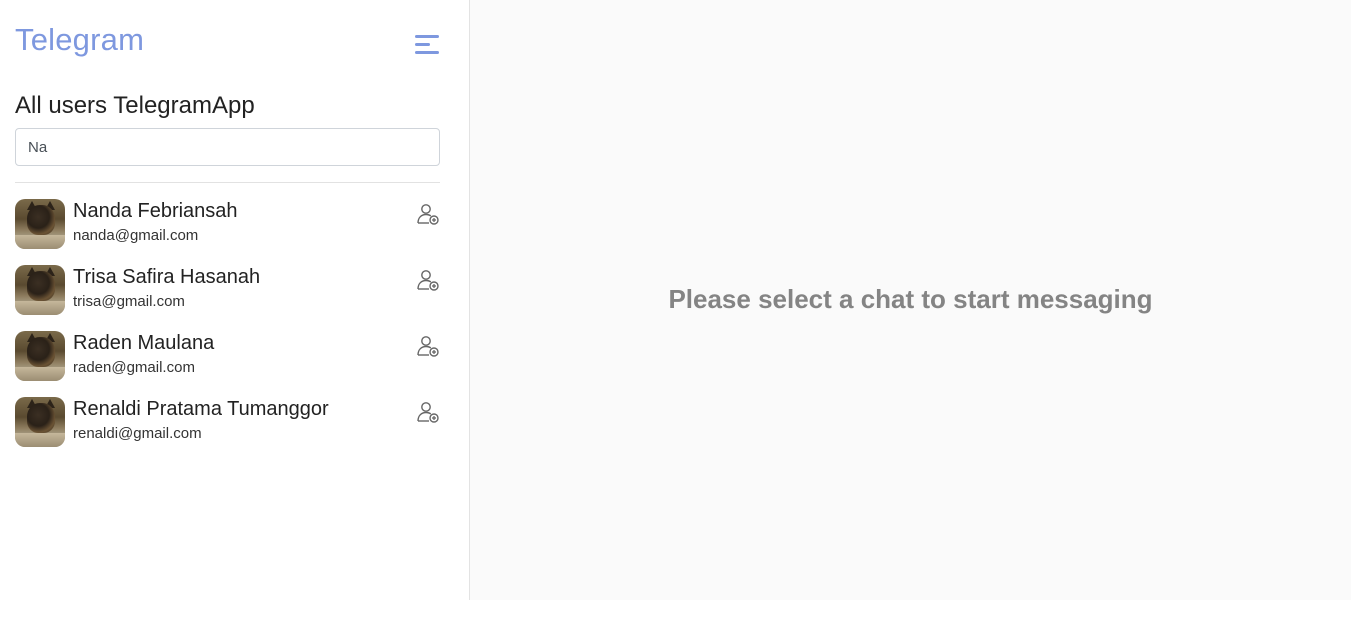 Image resolution: width=1366 pixels, height=636 pixels. I want to click on section-title: All users TelegramApp, so click(135, 105).